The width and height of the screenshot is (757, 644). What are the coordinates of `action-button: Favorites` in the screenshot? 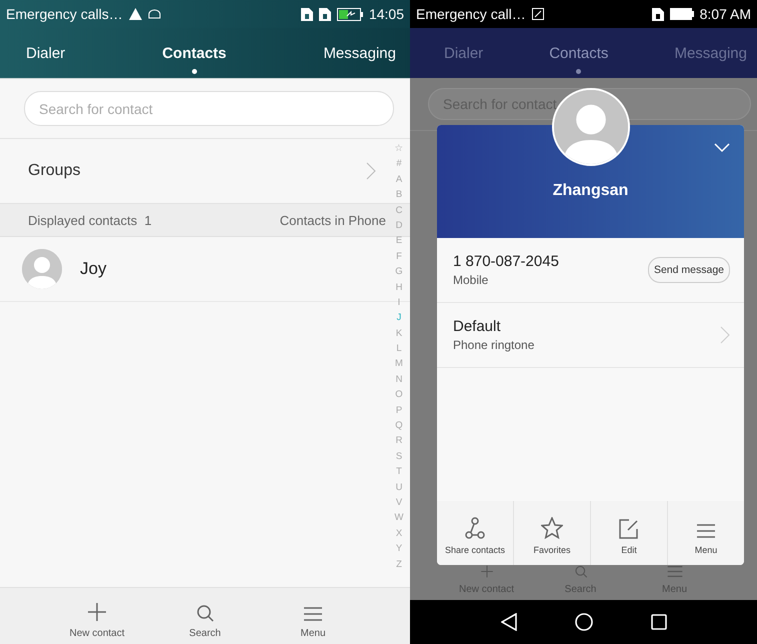 It's located at (551, 533).